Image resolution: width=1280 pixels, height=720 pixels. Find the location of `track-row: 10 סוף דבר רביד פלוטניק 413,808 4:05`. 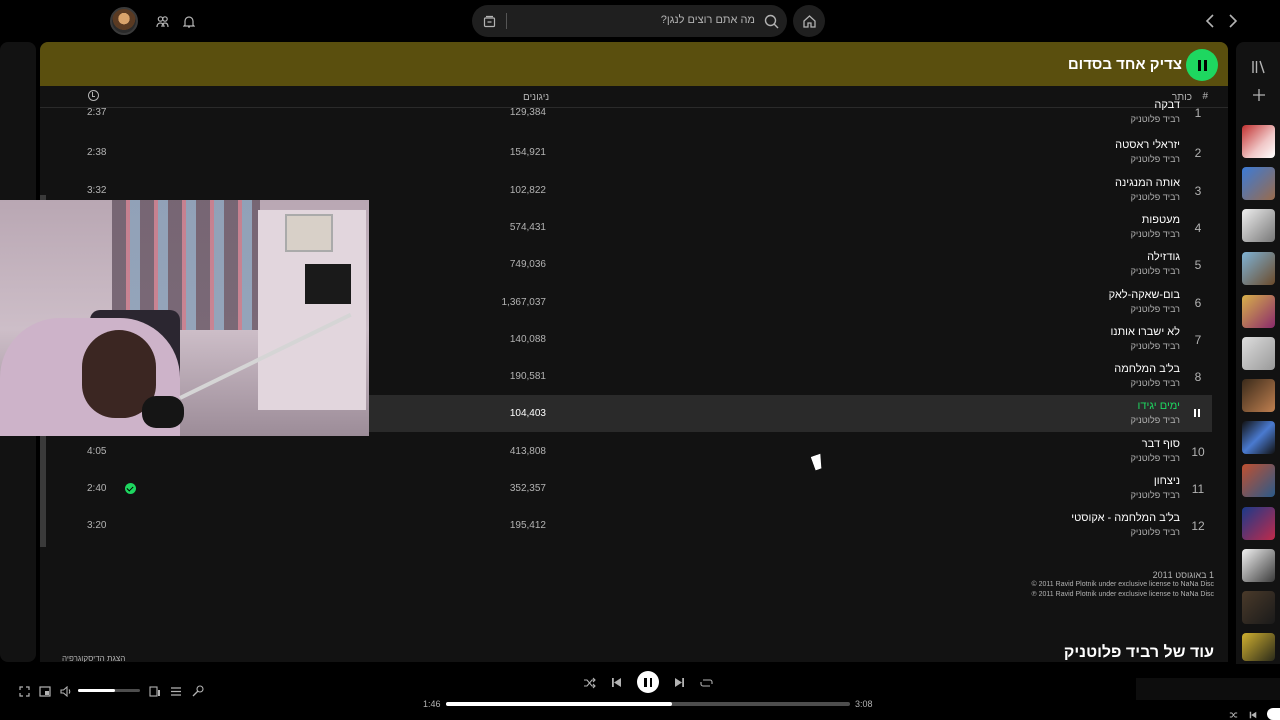

track-row: 10 סוף דבר רביד פלוטניק 413,808 4:05 is located at coordinates (626, 451).